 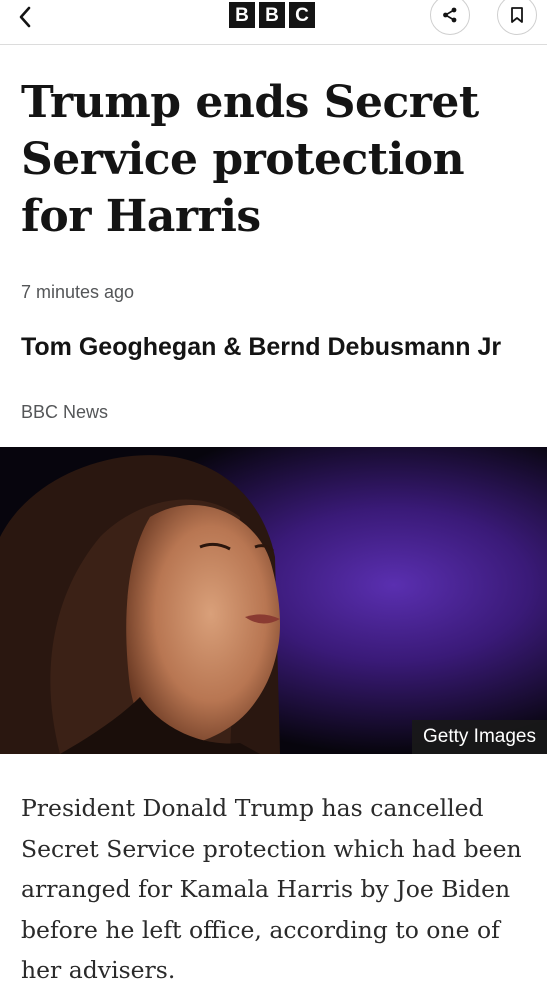 I want to click on article-outlet: BBC News, so click(x=65, y=412).